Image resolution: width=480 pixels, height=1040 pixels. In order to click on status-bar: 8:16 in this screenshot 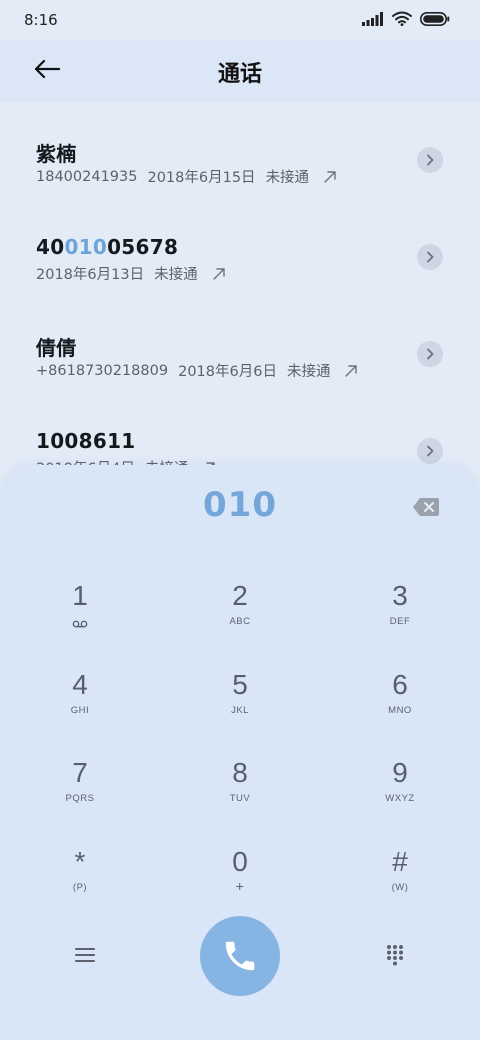, I will do `click(240, 20)`.